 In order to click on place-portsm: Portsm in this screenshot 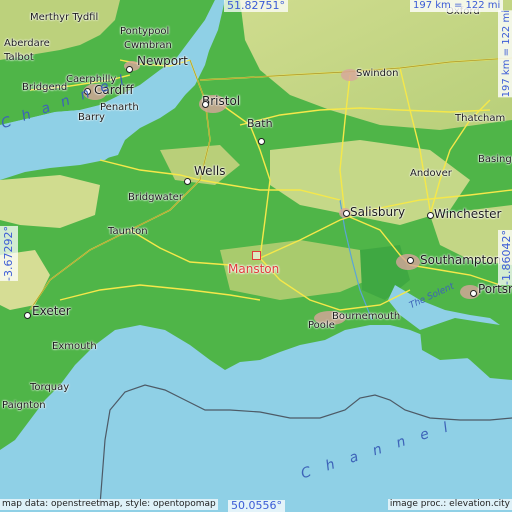, I will do `click(495, 289)`.